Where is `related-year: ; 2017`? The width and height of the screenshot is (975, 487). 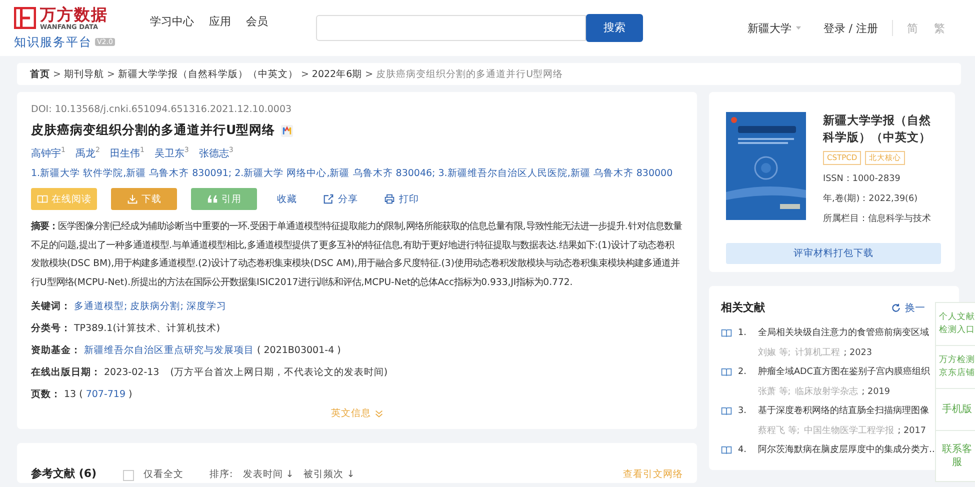
related-year: ; 2017 is located at coordinates (912, 431).